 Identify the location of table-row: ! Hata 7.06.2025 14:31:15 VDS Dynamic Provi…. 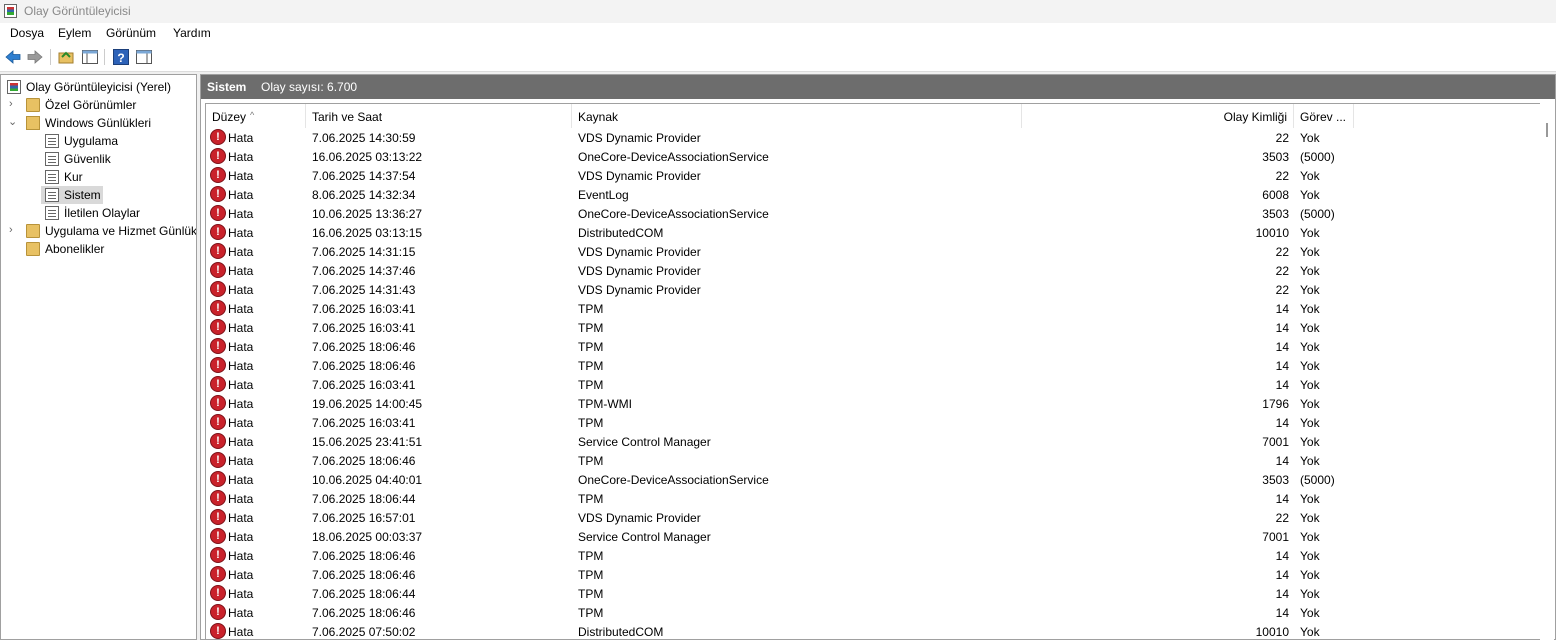
(873, 251).